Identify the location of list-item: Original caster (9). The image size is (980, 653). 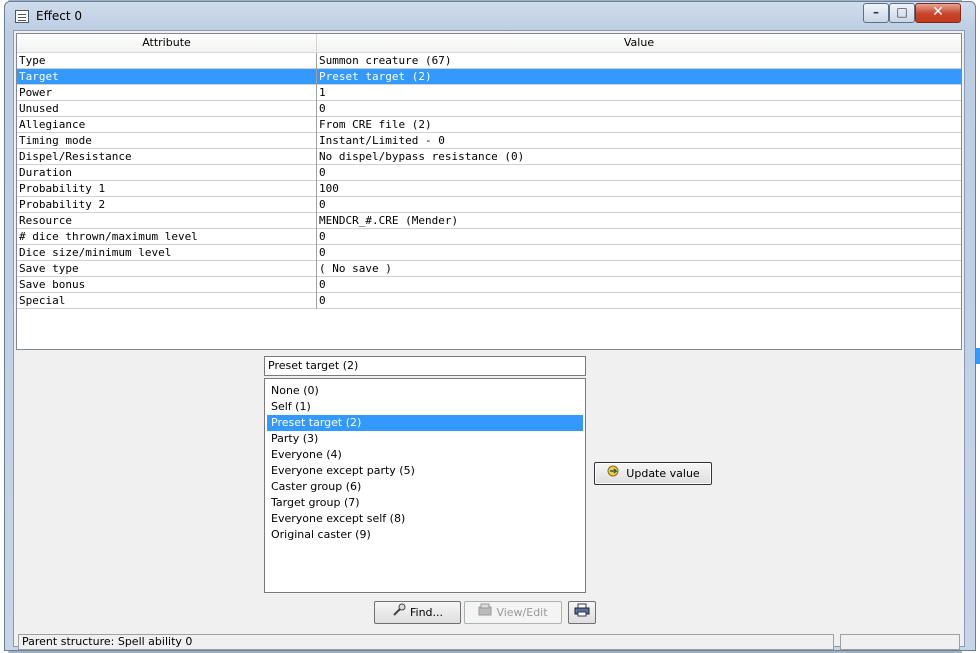
(425, 535).